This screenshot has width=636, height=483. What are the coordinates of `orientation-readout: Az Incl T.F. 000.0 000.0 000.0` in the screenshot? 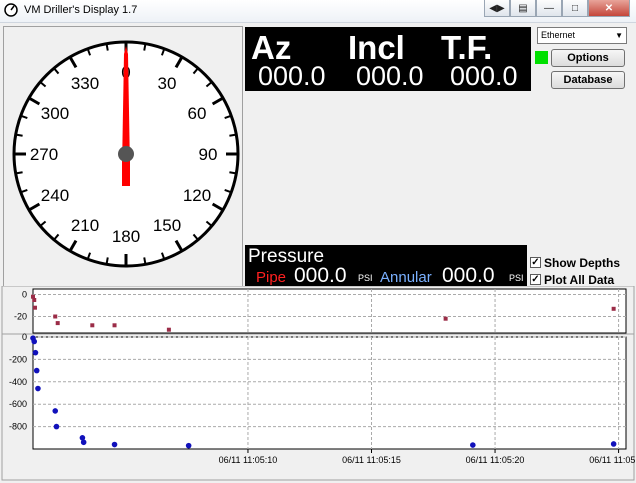 It's located at (388, 59).